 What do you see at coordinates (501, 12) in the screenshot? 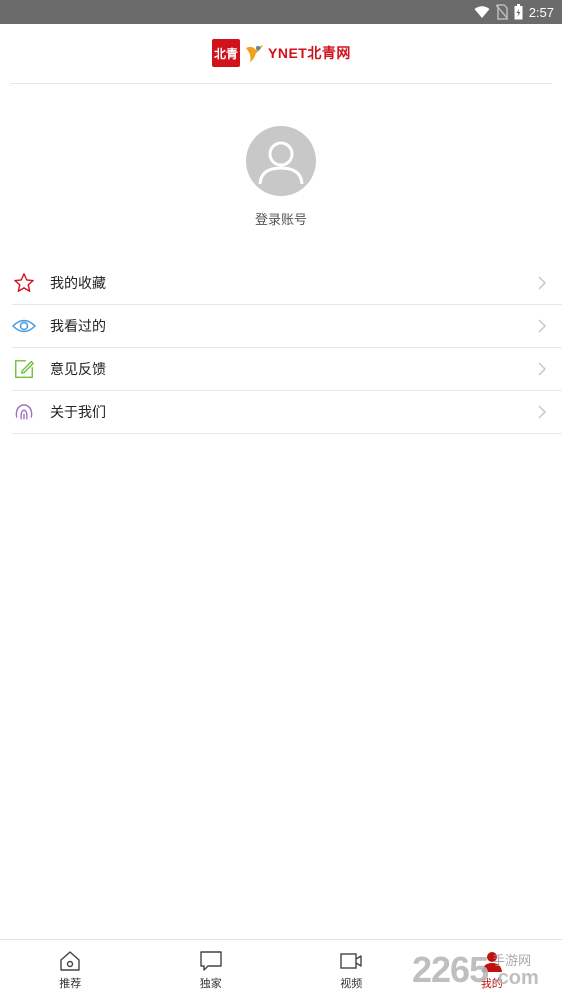
I see `no-sim-icon` at bounding box center [501, 12].